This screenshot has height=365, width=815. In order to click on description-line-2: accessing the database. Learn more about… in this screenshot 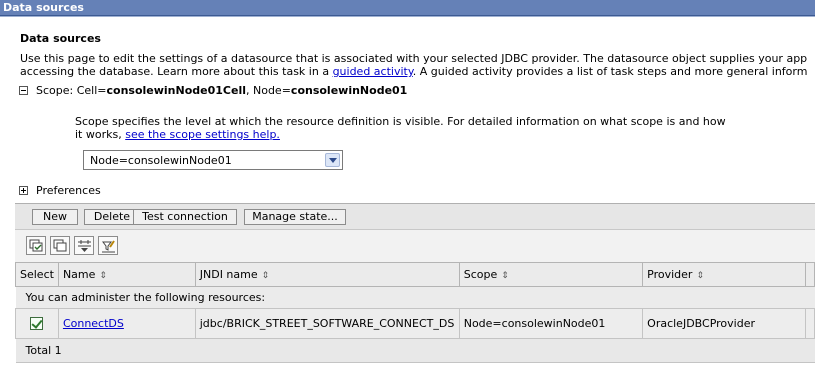, I will do `click(414, 71)`.